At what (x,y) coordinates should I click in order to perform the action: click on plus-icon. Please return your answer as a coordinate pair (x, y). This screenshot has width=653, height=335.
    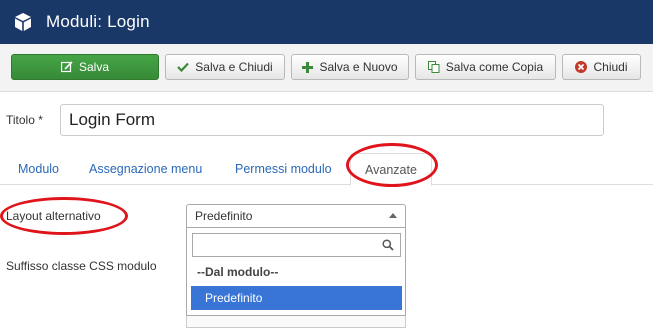
    Looking at the image, I should click on (308, 67).